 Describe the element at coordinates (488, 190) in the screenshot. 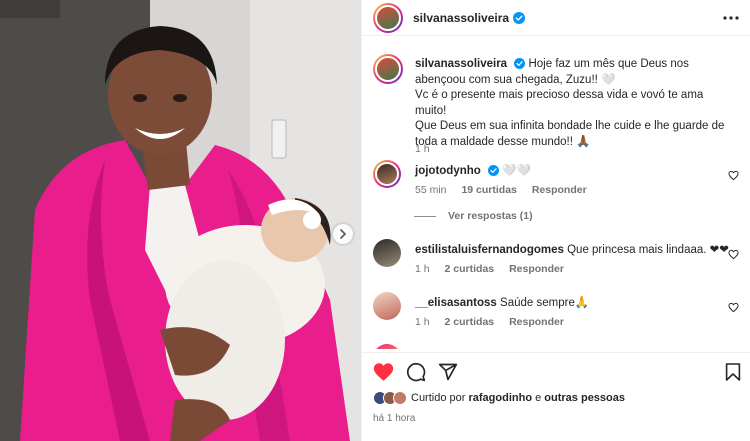

I see `comment-likes: 19 curtidas` at that location.